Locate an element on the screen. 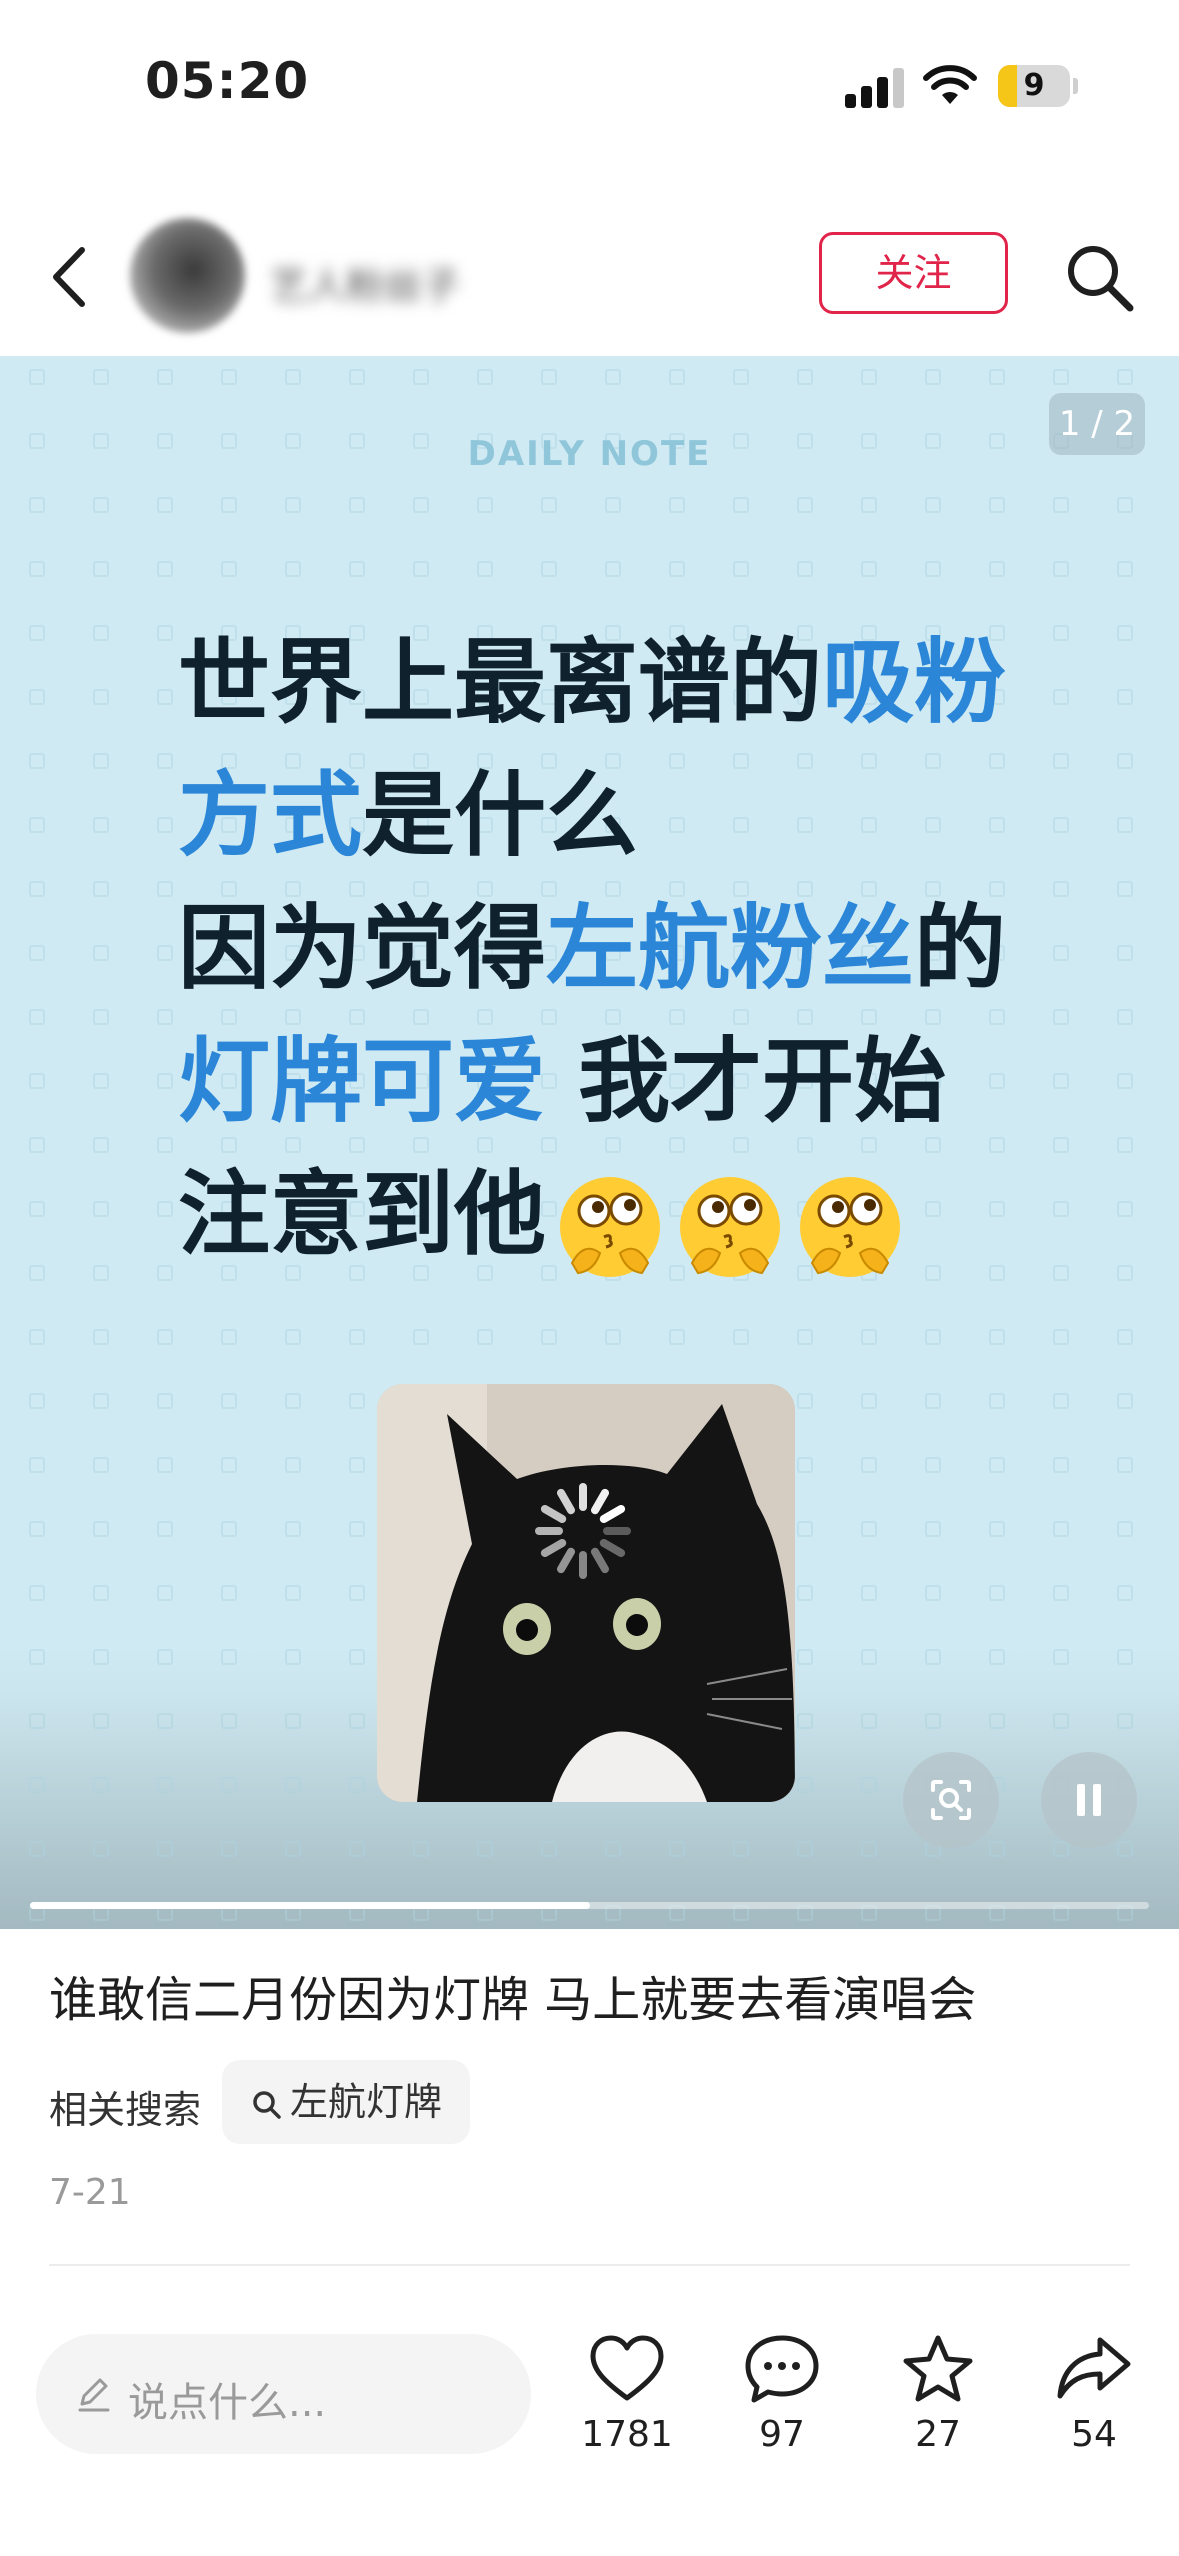 The width and height of the screenshot is (1179, 2556). headline-text: 因为觉得 is located at coordinates (362, 948).